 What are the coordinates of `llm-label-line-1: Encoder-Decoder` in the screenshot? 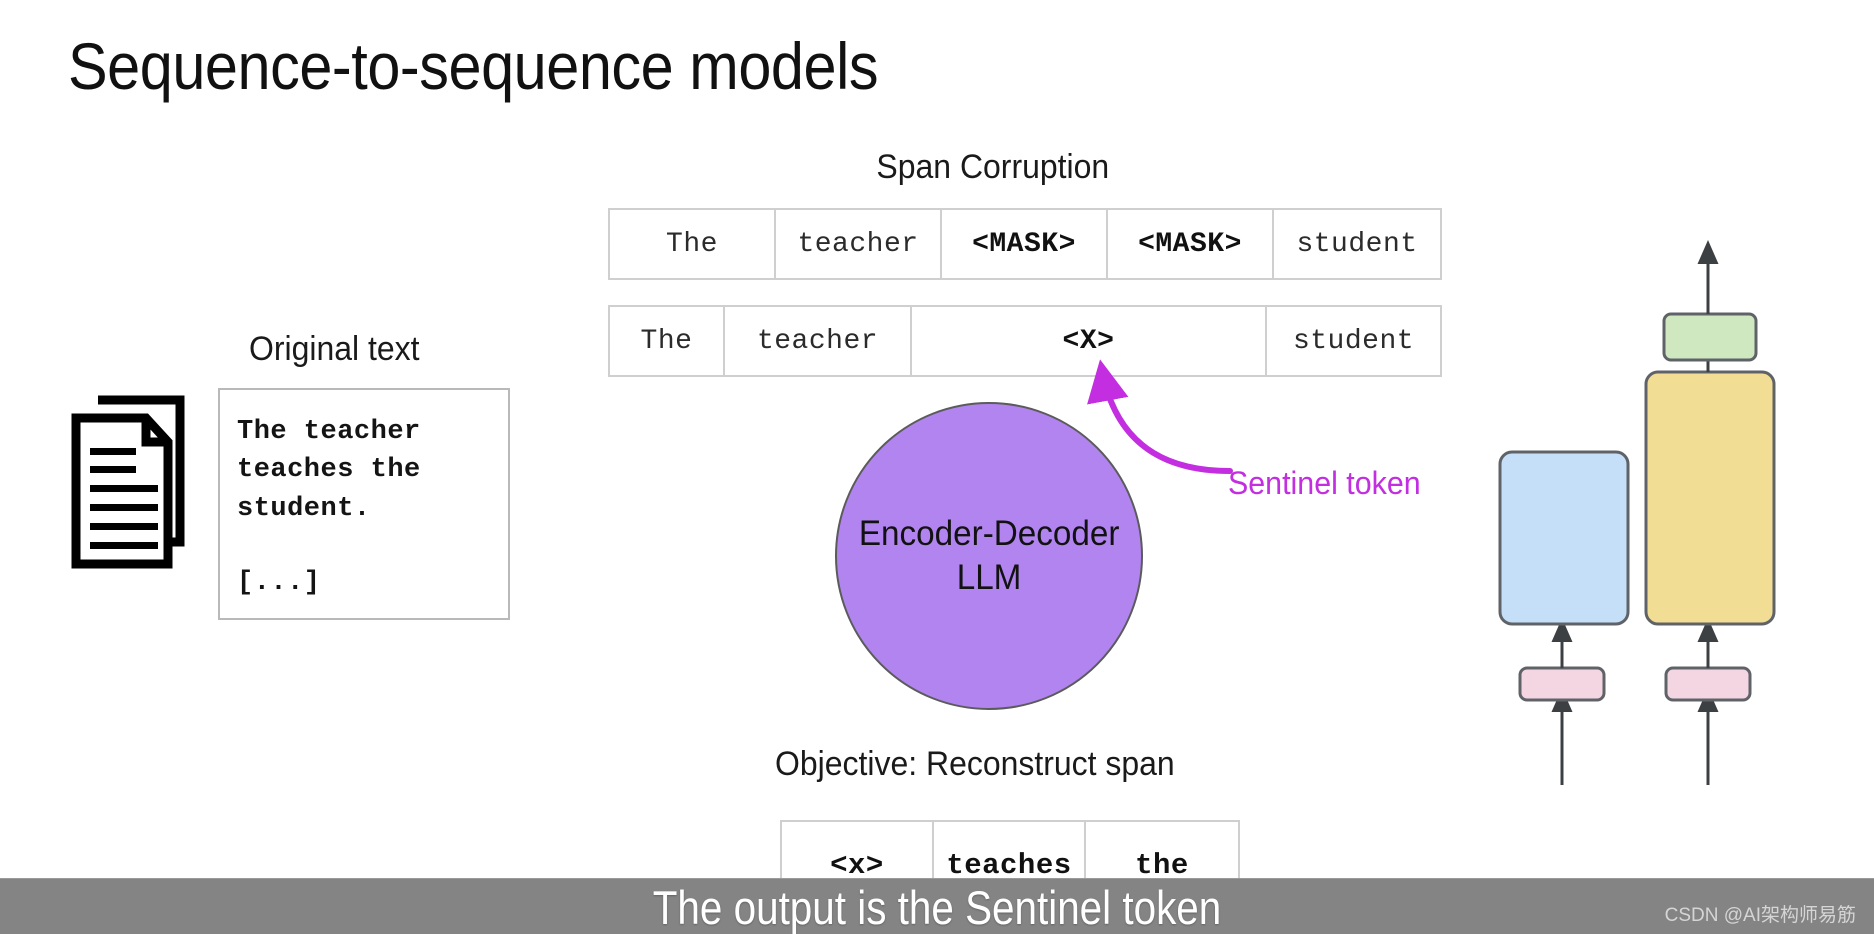 It's located at (989, 534).